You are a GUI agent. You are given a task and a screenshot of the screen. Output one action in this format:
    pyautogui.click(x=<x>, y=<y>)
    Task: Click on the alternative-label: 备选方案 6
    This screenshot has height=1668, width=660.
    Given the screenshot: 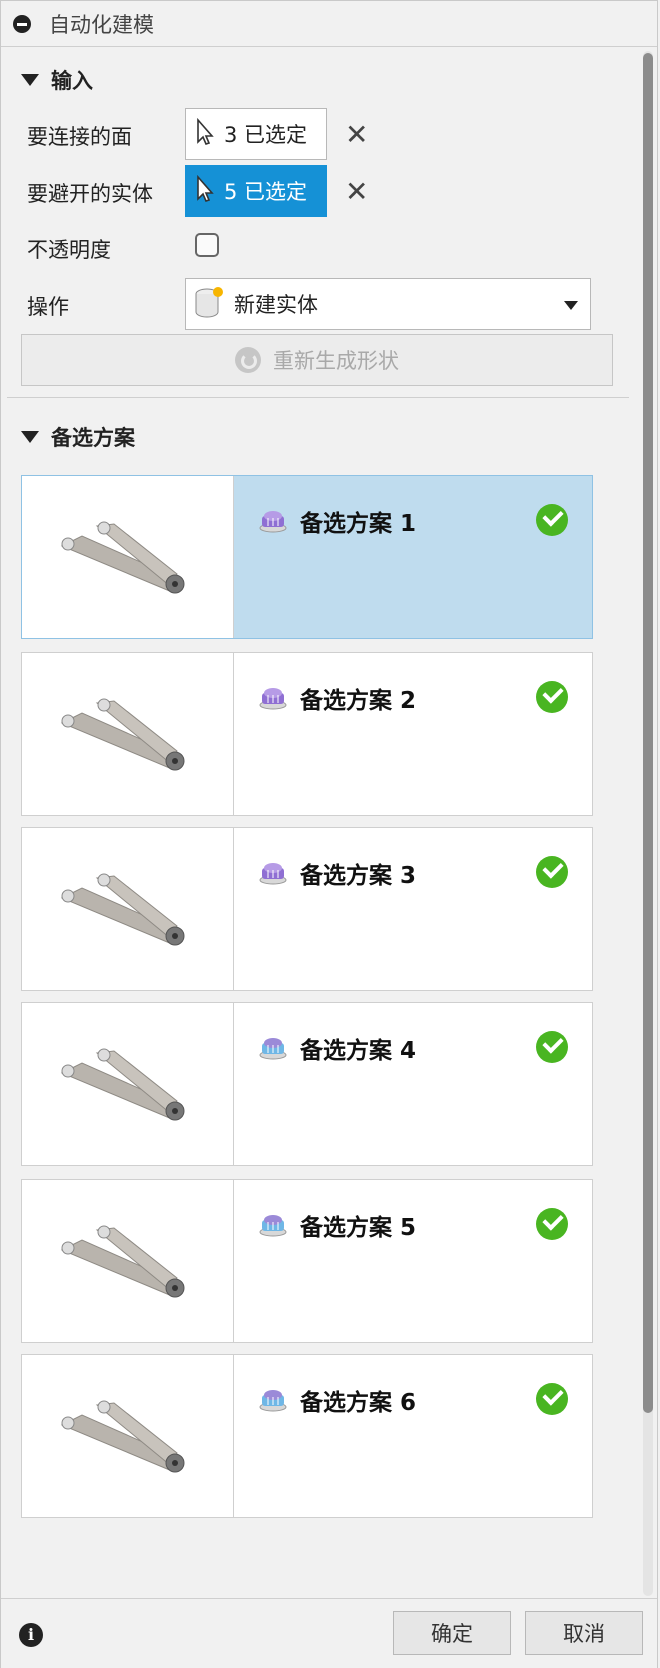 What is the action you would take?
    pyautogui.click(x=358, y=1403)
    